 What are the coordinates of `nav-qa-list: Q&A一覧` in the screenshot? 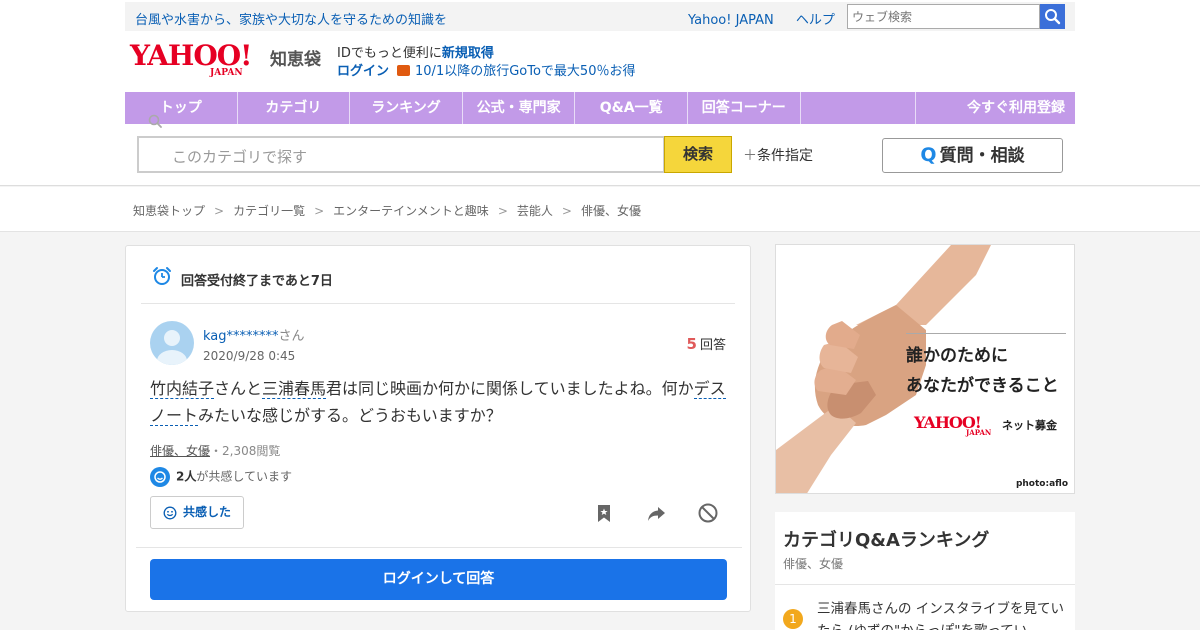 It's located at (631, 108).